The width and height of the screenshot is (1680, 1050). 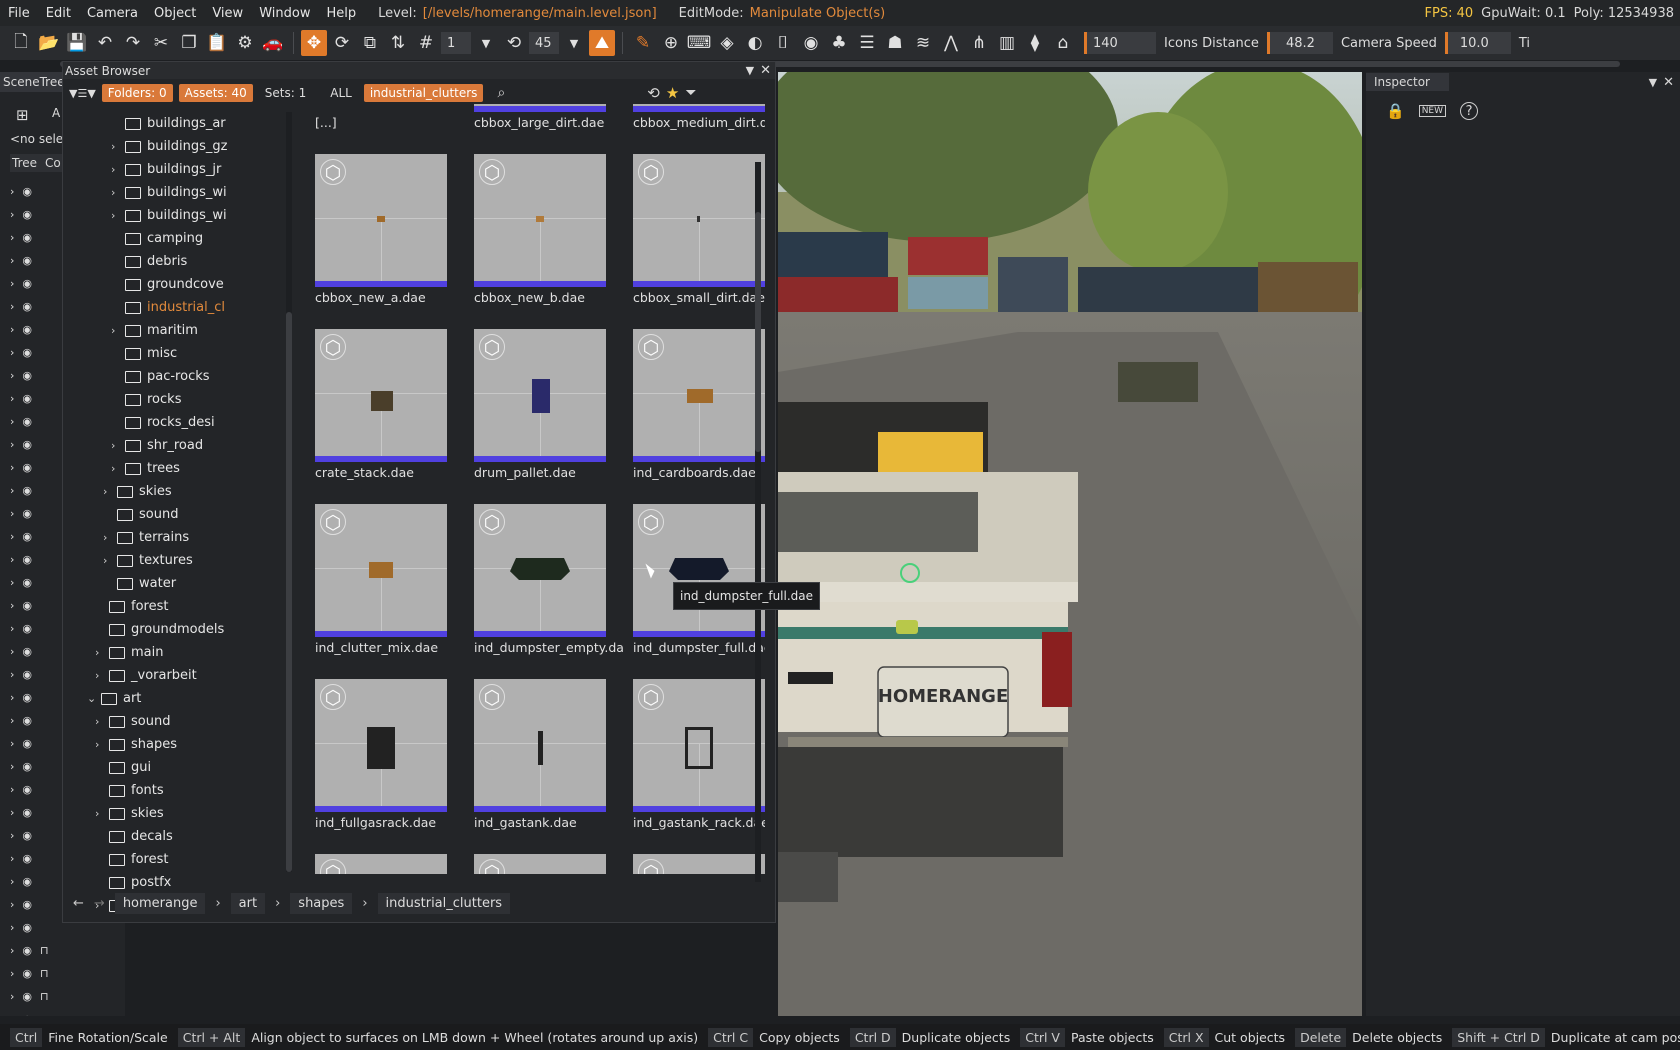 What do you see at coordinates (171, 238) in the screenshot?
I see `folder-tree-item: camping` at bounding box center [171, 238].